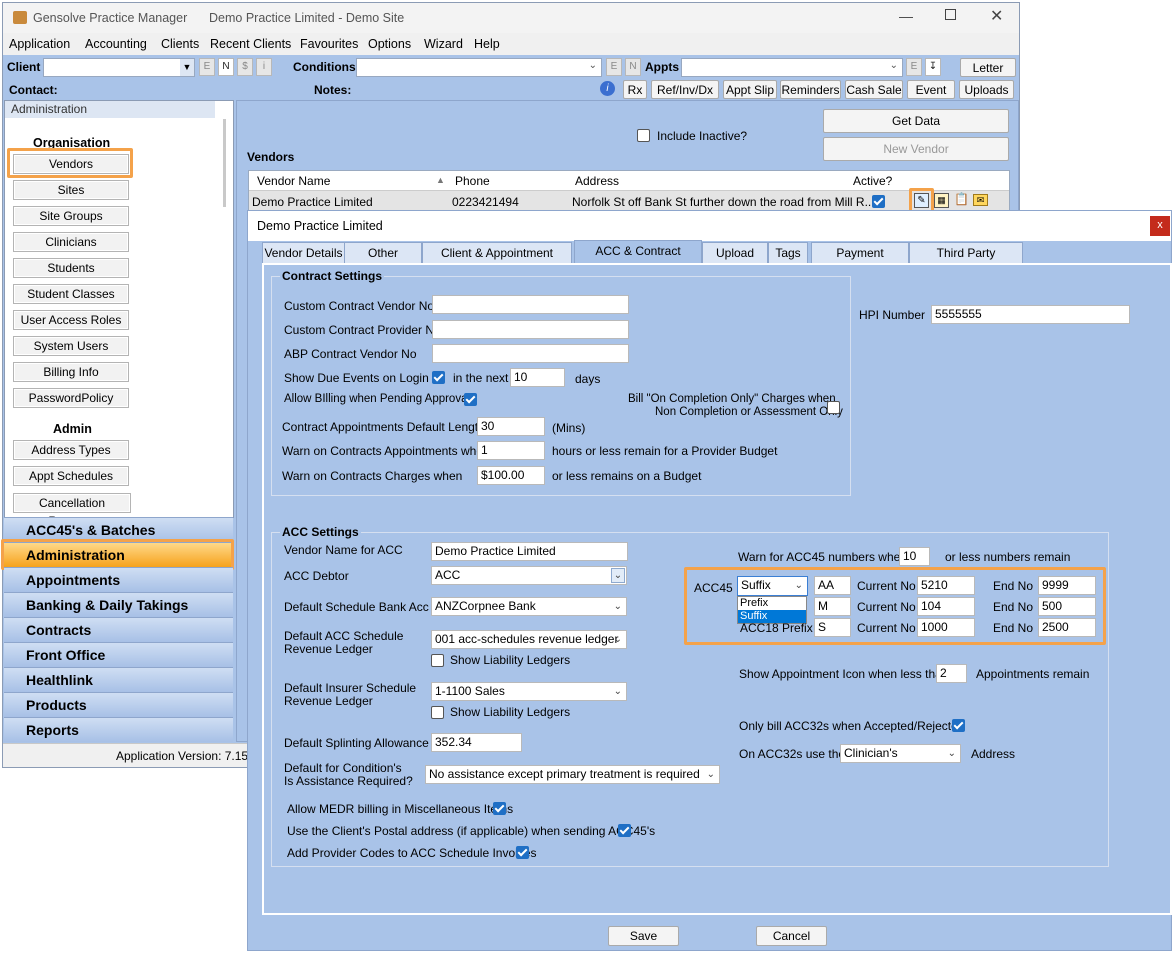 The width and height of the screenshot is (1174, 953). Describe the element at coordinates (116, 44) in the screenshot. I see `menu-accounting: Accounting` at that location.